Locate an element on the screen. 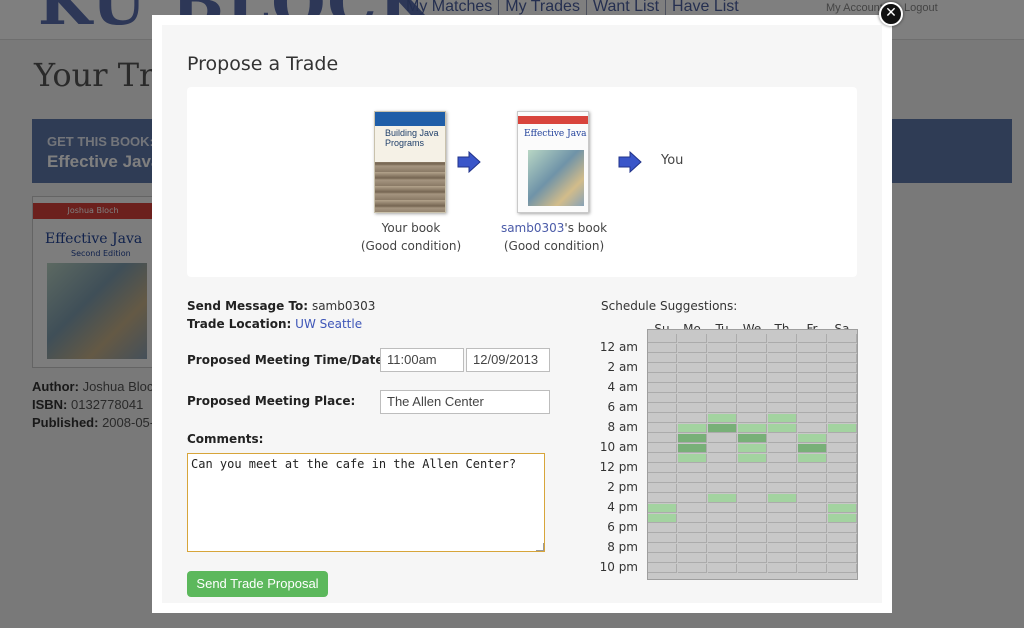 This screenshot has width=1024, height=628. trade-location-link: UW Seattle is located at coordinates (328, 324).